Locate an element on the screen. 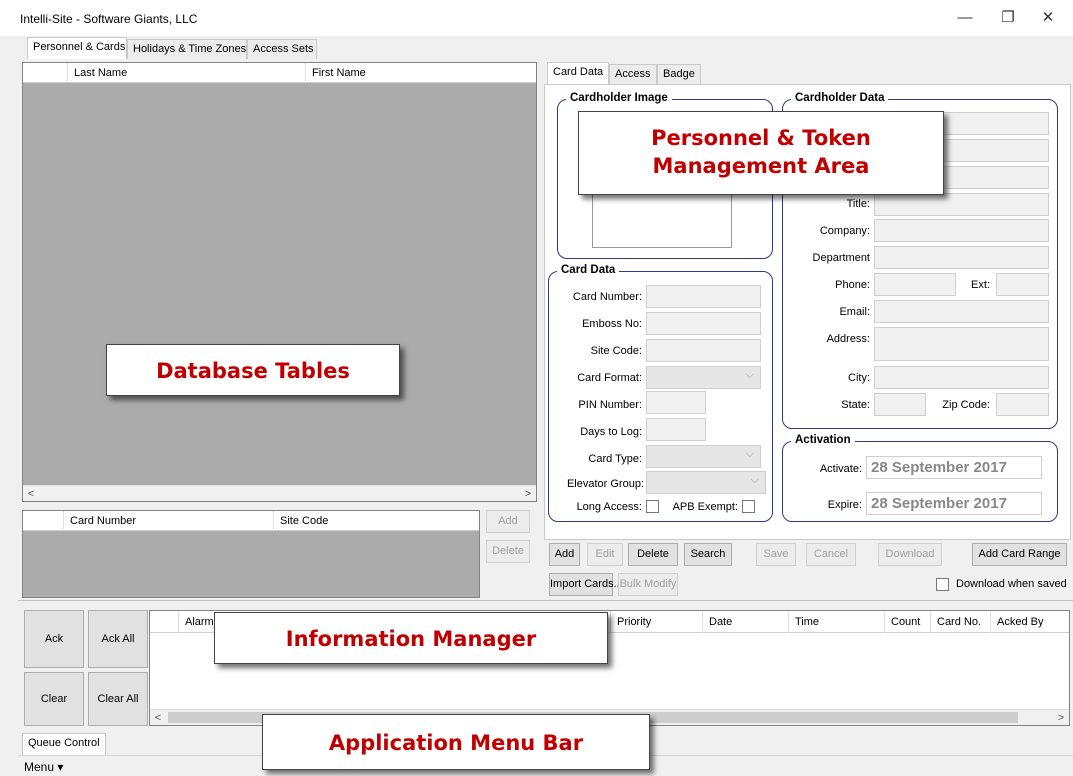 The height and width of the screenshot is (776, 1073). tab-card-data: Card Data is located at coordinates (578, 73).